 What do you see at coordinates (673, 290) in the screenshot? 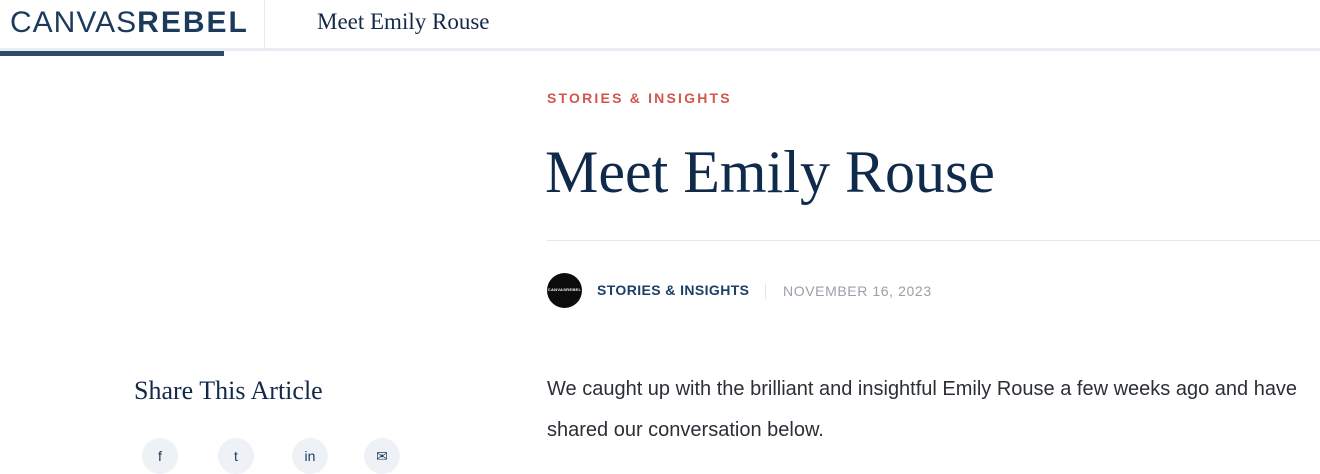
I see `author-link: STORIES & INSIGHTS` at bounding box center [673, 290].